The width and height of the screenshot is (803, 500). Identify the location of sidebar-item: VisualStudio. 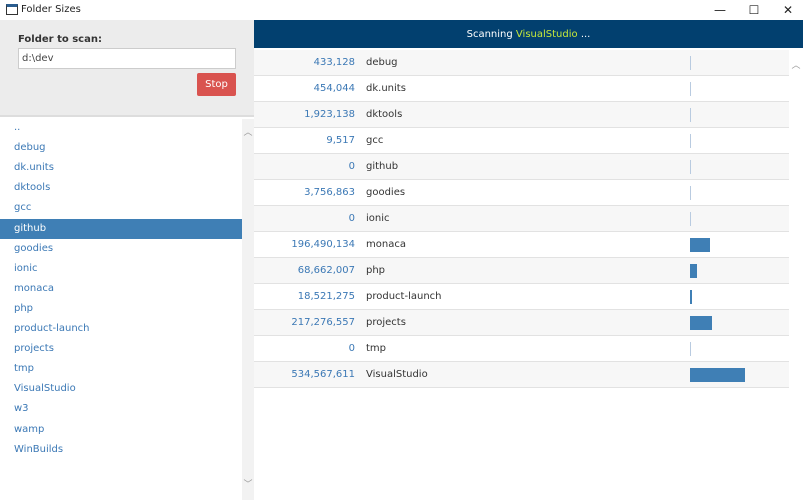
(121, 389).